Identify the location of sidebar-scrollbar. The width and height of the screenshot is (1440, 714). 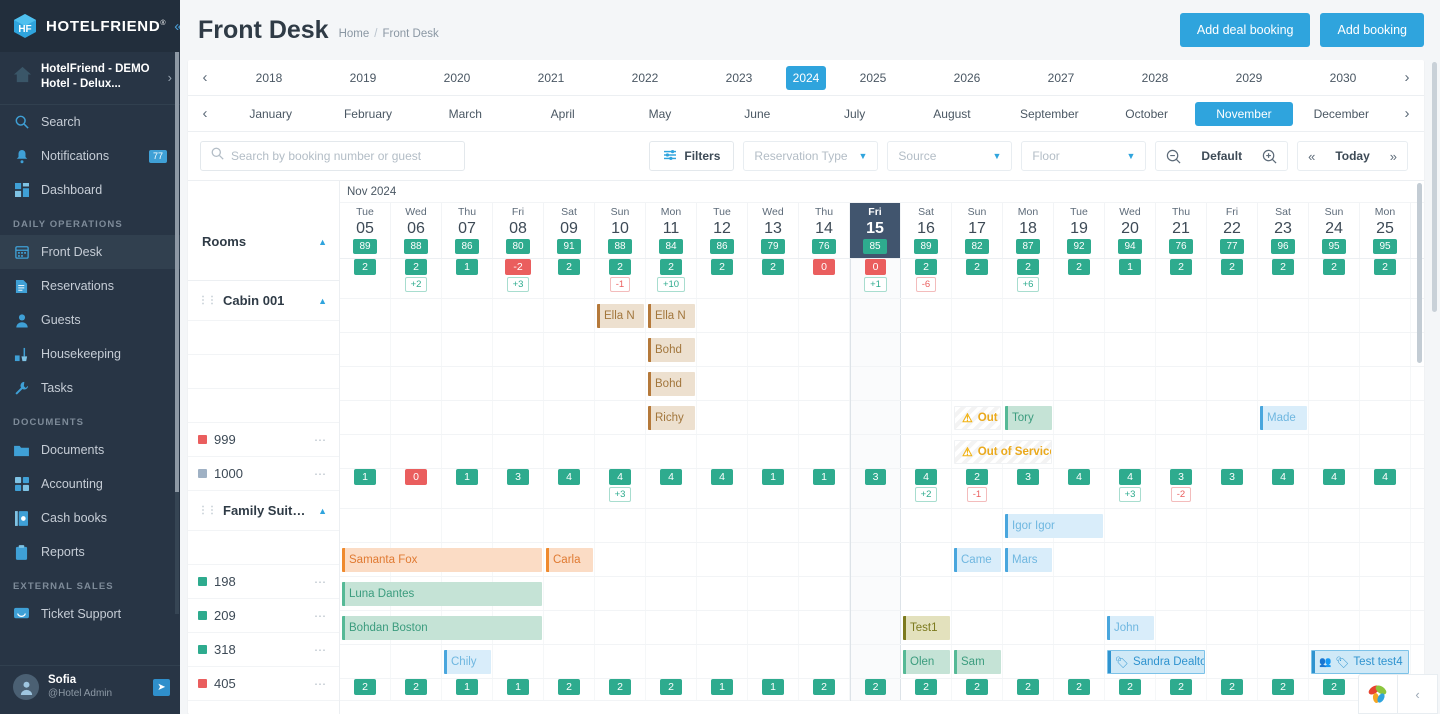
(177, 333).